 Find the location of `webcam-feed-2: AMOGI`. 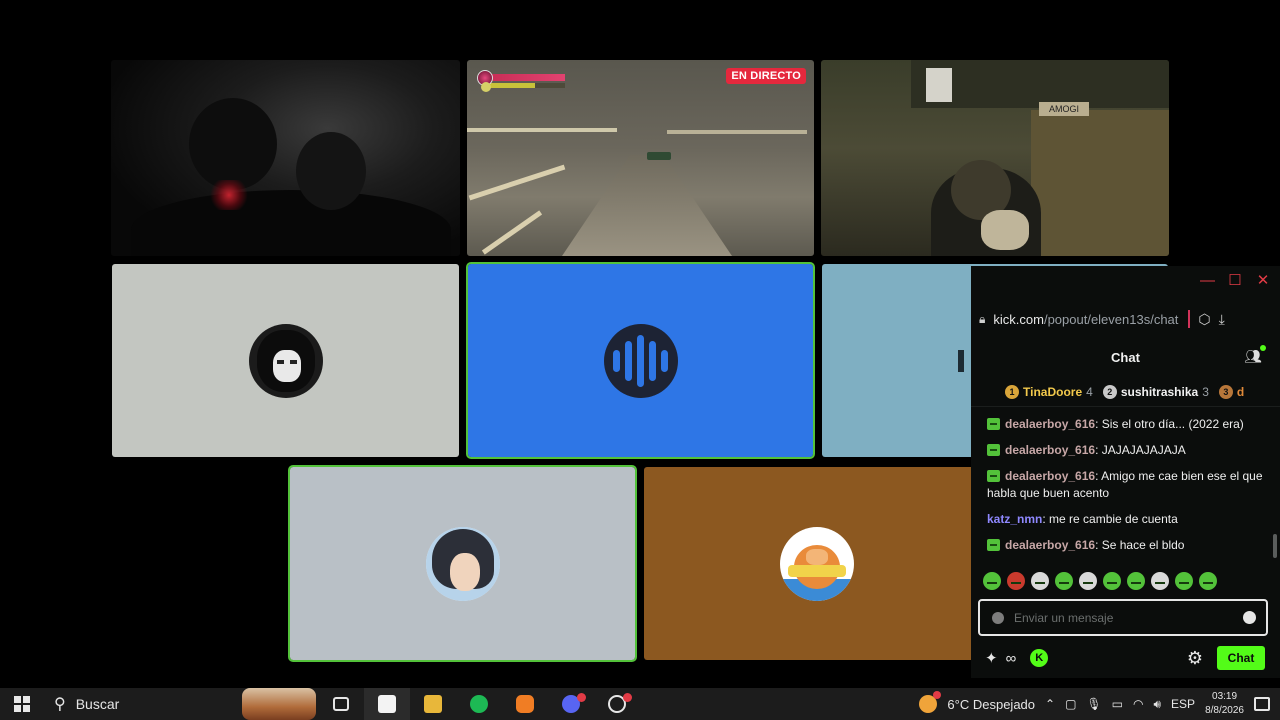

webcam-feed-2: AMOGI is located at coordinates (995, 158).